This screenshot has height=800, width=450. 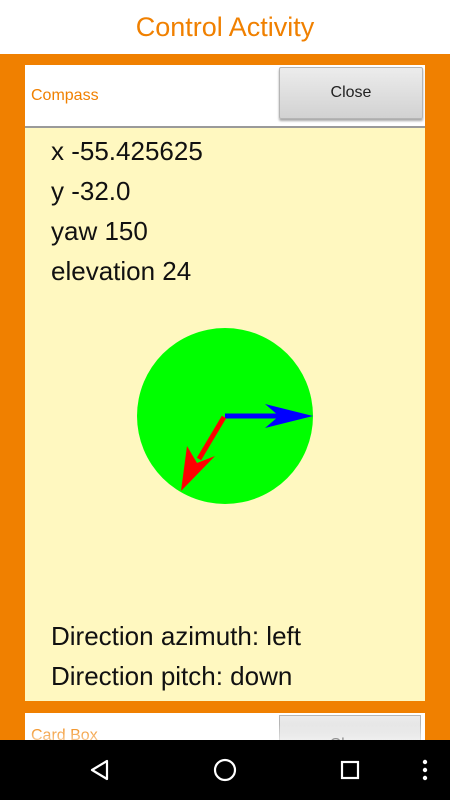 I want to click on app-bar: Control Activity, so click(x=225, y=27).